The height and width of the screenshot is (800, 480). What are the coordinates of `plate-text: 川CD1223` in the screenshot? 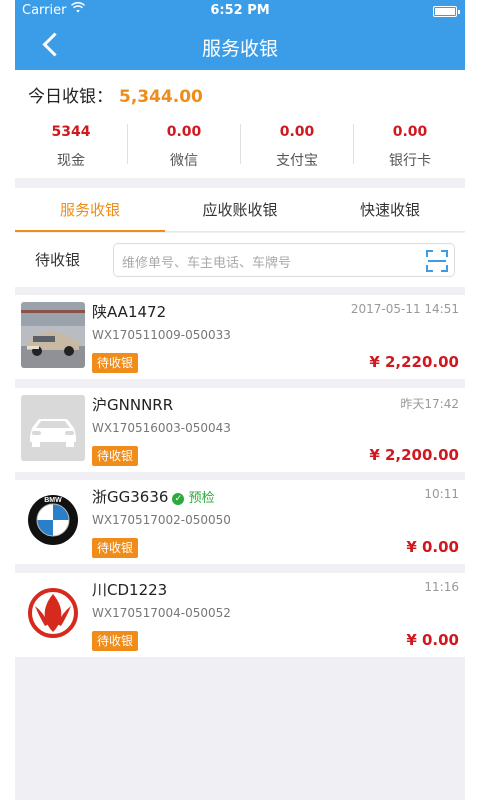 It's located at (130, 590).